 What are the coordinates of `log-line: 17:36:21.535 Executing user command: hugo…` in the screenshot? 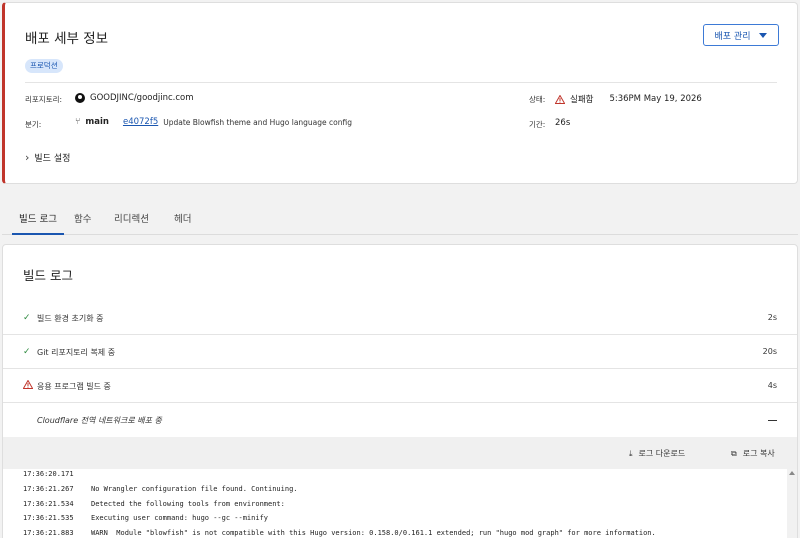 It's located at (146, 518).